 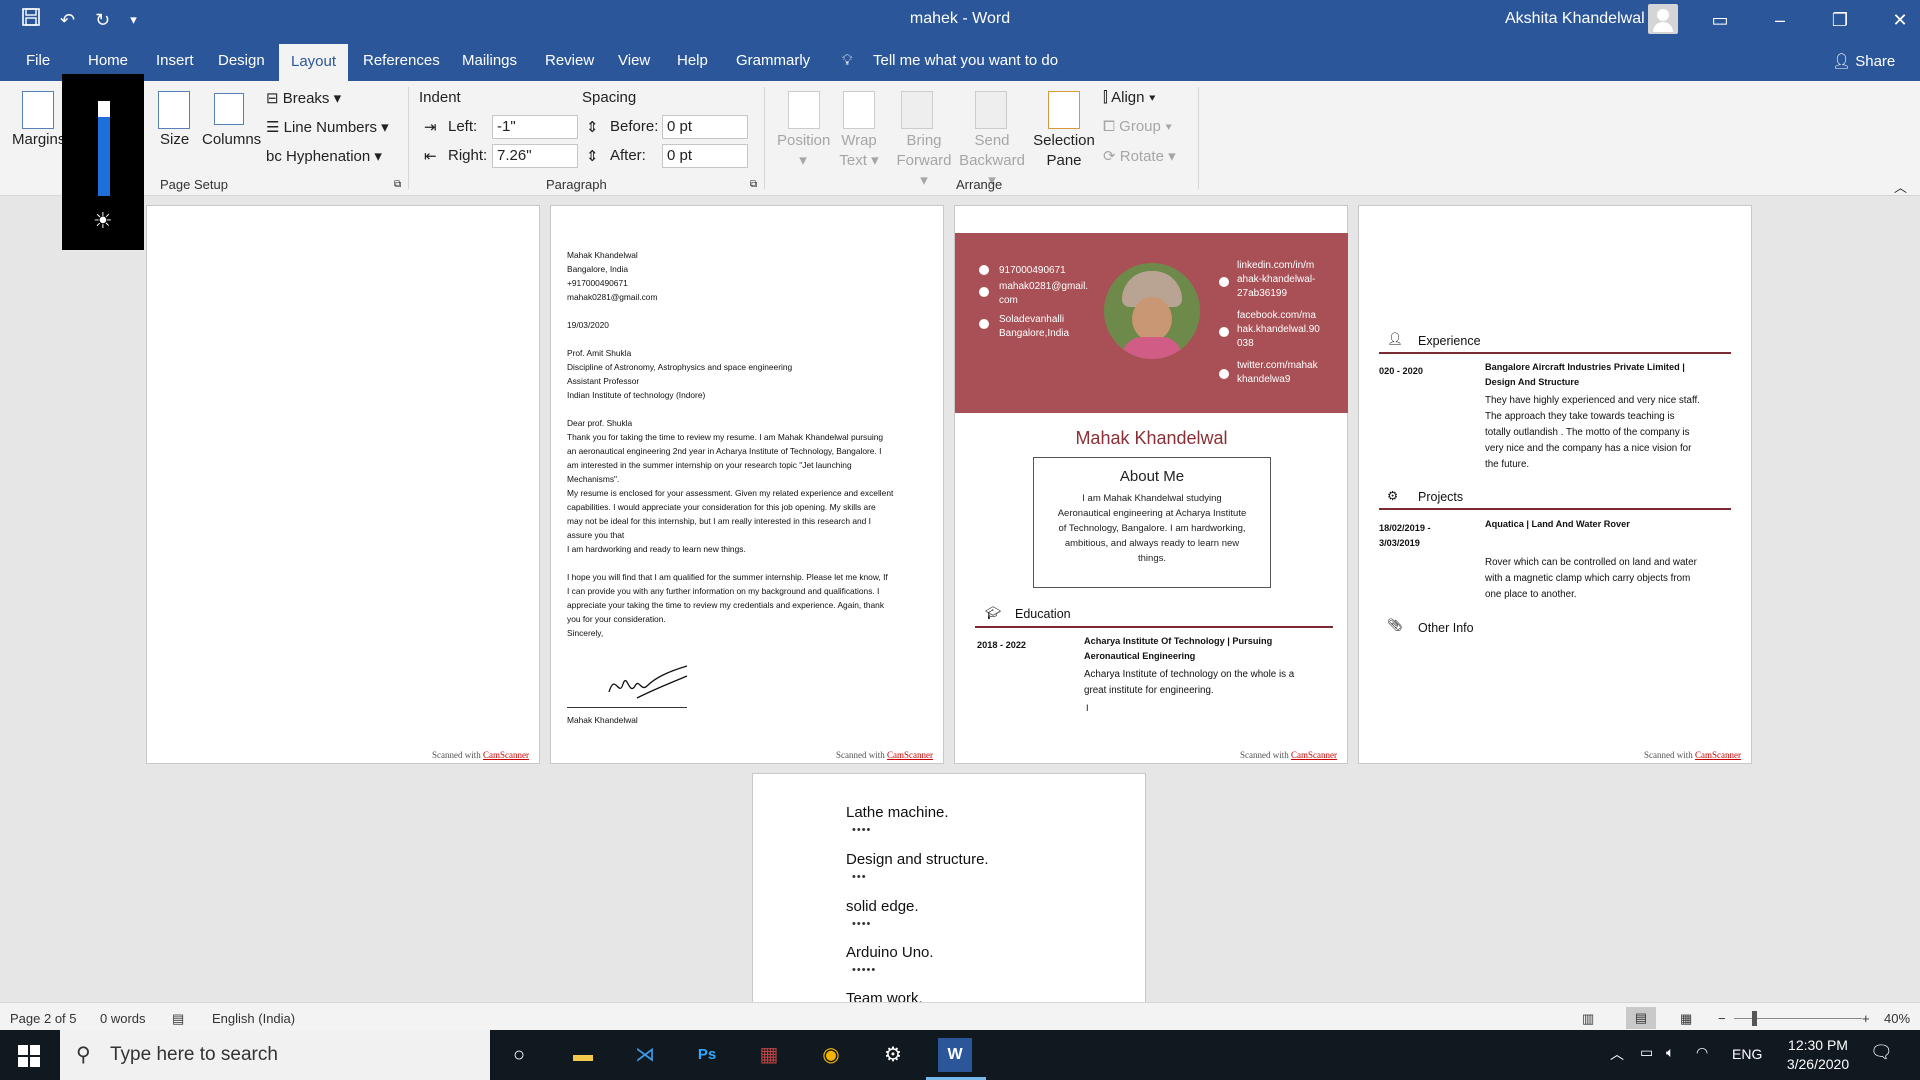 I want to click on paragraph-launcher-icon: ⧉, so click(x=753, y=184).